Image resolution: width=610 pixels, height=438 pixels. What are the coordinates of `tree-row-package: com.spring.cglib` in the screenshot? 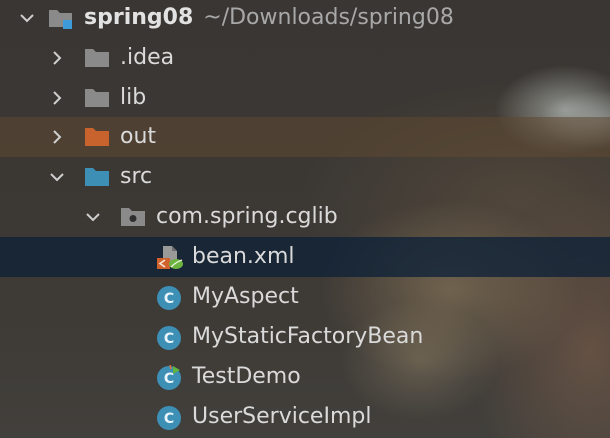 It's located at (305, 217).